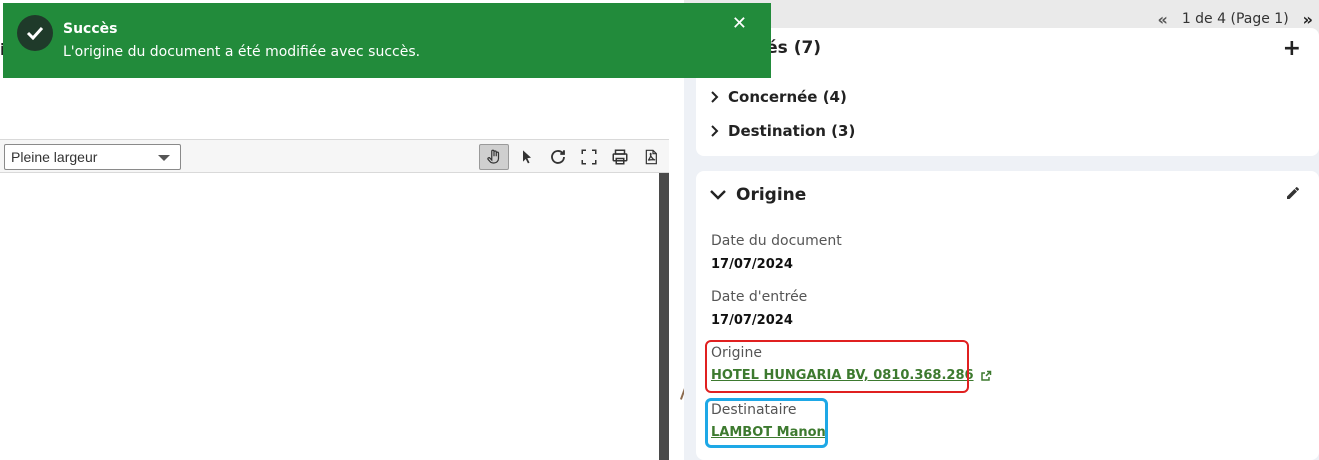  I want to click on recipient-highlight-box, so click(766, 423).